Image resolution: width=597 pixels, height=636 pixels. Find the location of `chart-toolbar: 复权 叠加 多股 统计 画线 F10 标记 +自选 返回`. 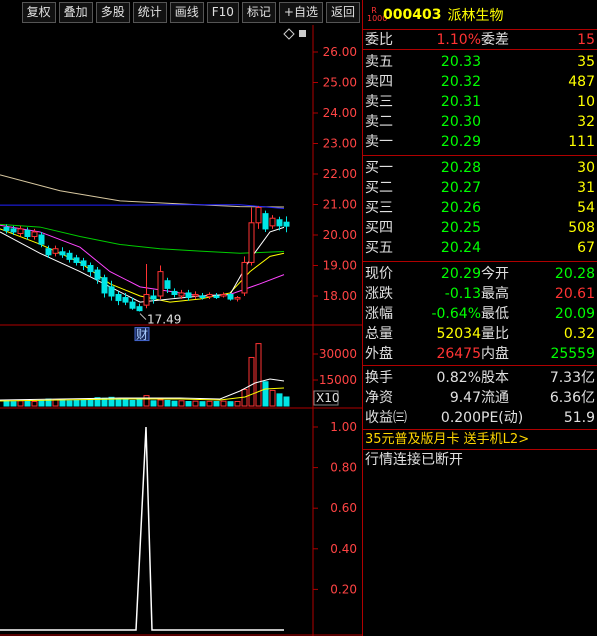

chart-toolbar: 复权 叠加 多股 统计 画线 F10 标记 +自选 返回 is located at coordinates (181, 12).